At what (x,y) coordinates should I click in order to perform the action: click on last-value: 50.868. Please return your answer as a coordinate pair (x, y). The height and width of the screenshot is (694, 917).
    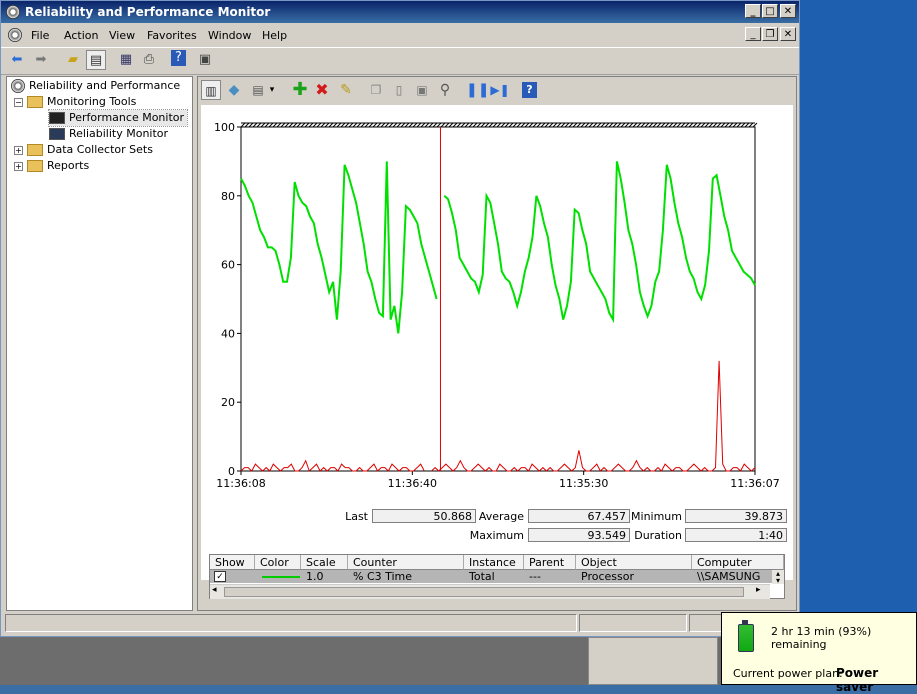
    Looking at the image, I should click on (424, 516).